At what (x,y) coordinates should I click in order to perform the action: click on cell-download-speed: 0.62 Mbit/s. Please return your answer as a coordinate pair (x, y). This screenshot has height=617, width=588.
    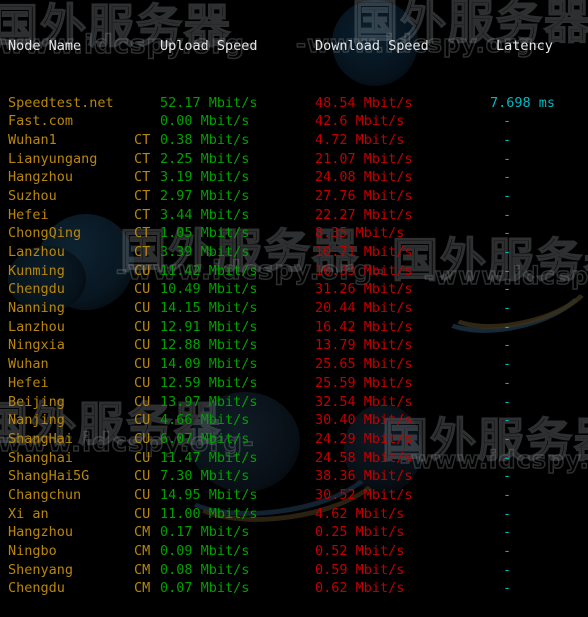
    Looking at the image, I should click on (360, 588).